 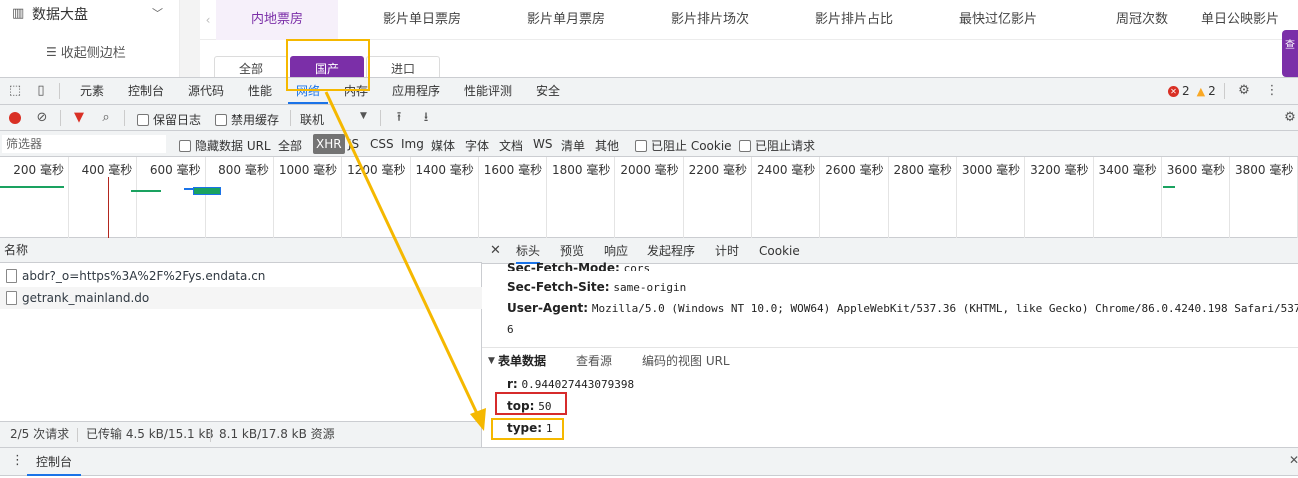 I want to click on drawer-tab-console: 控制台, so click(x=54, y=462).